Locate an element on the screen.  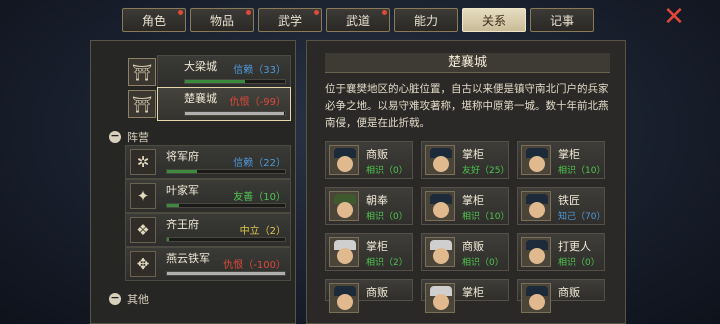
npc-relation: 友好（25） is located at coordinates (486, 171).